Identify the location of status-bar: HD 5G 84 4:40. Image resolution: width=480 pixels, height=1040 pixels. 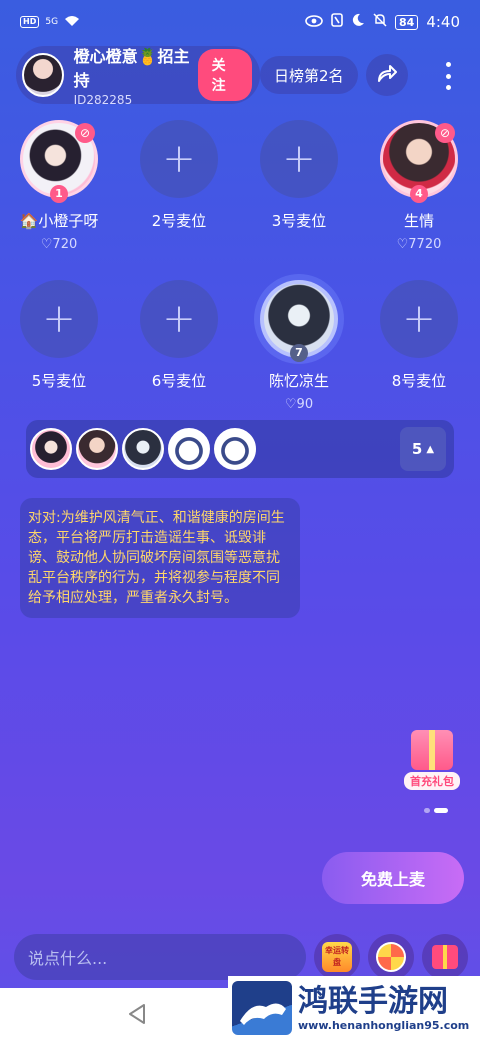
(240, 22).